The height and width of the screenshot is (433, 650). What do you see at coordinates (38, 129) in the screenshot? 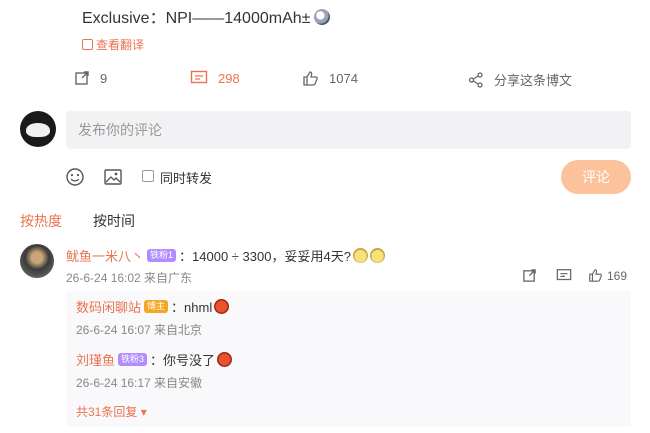
I see `avatar` at bounding box center [38, 129].